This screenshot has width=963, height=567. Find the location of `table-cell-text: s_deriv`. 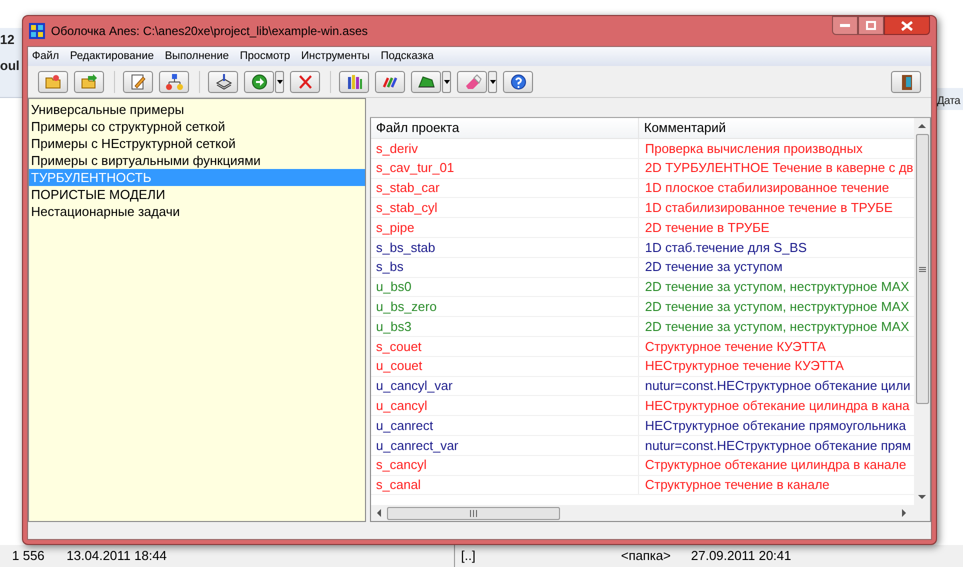

table-cell-text: s_deriv is located at coordinates (397, 149).